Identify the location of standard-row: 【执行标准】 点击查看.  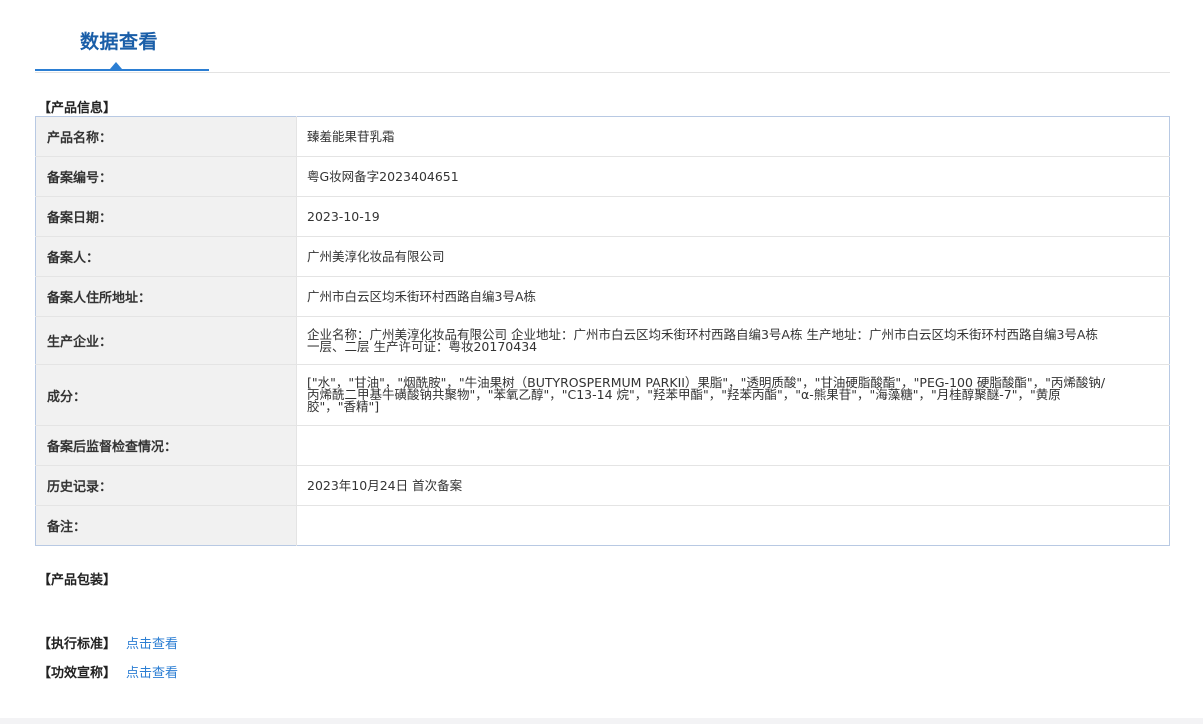
(108, 642).